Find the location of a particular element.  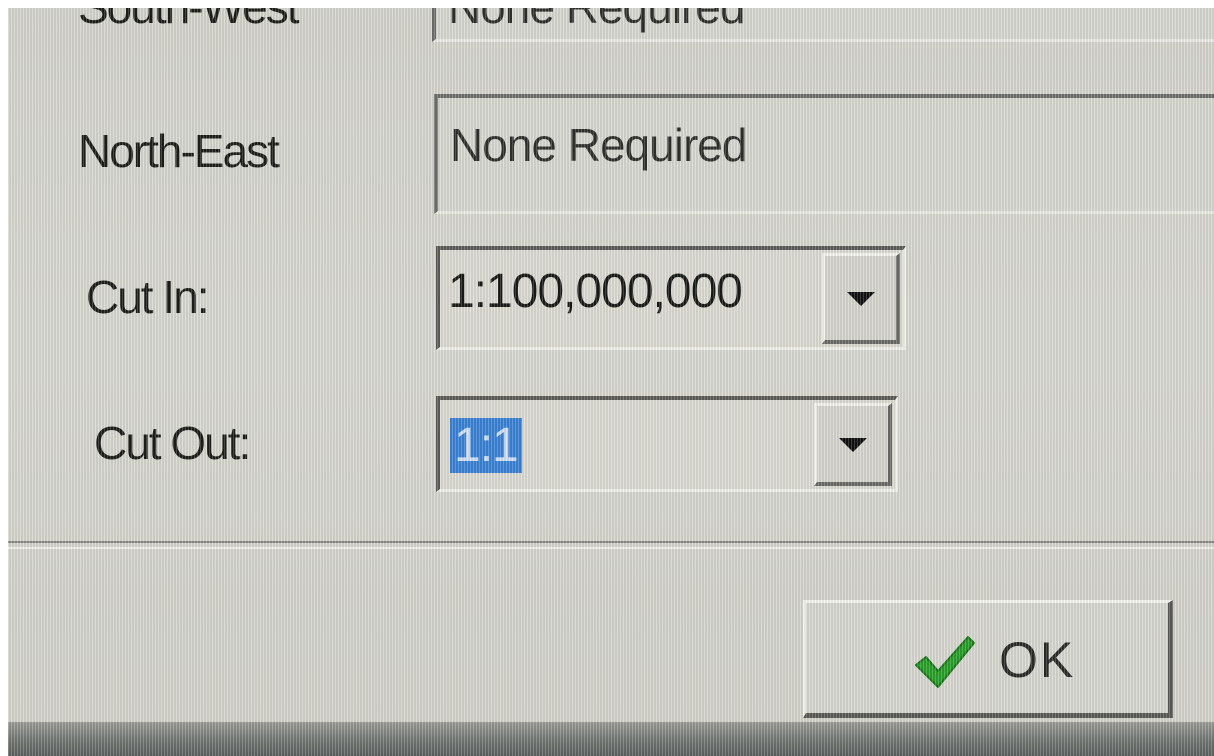

cut-in-select: 1:100,000,000 is located at coordinates (671, 298).